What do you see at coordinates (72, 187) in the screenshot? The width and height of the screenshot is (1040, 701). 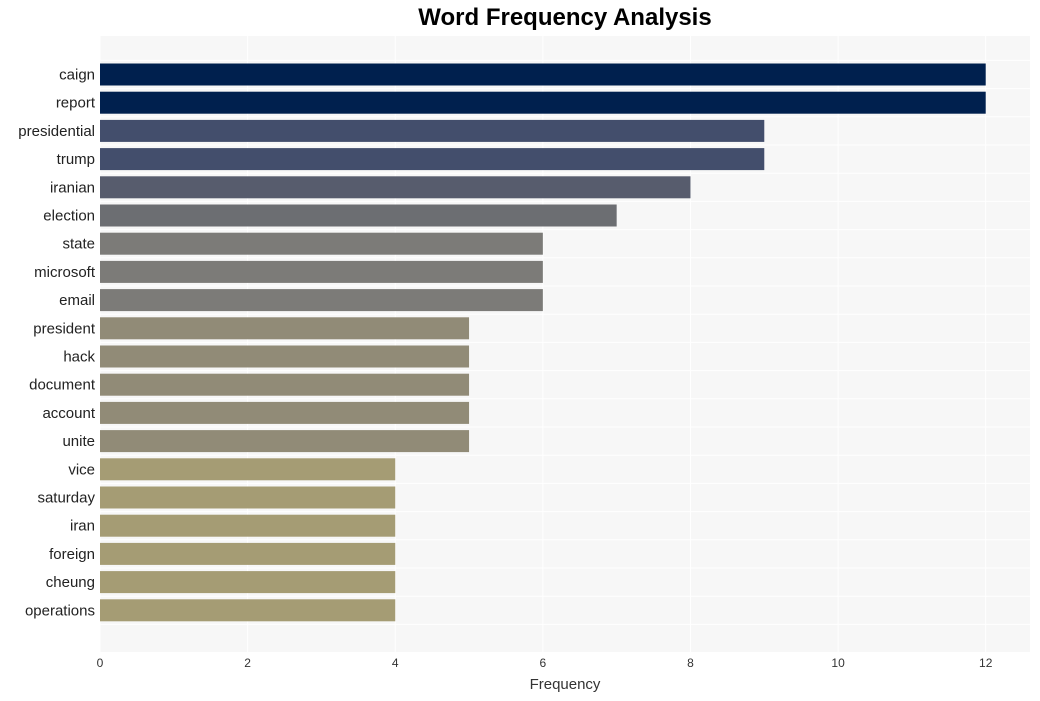 I see `y-tick-label: iranian` at bounding box center [72, 187].